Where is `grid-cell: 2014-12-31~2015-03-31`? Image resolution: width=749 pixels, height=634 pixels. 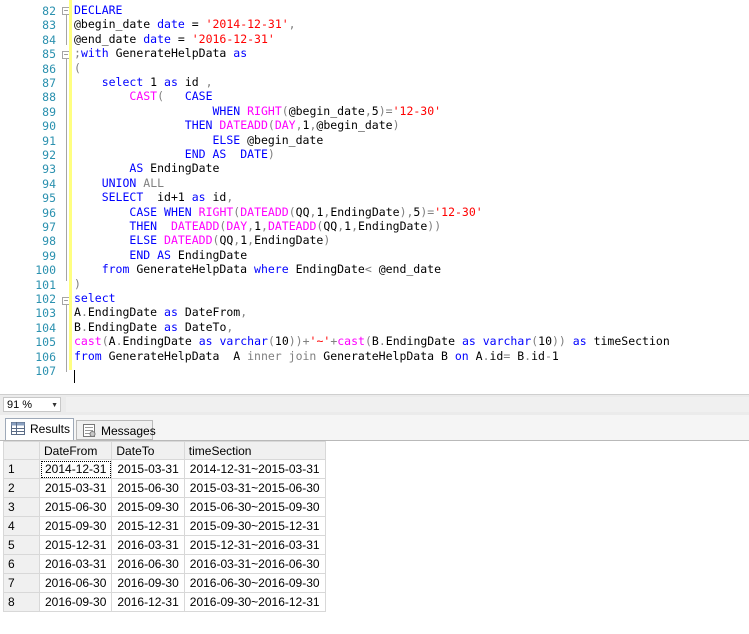 grid-cell: 2014-12-31~2015-03-31 is located at coordinates (254, 469).